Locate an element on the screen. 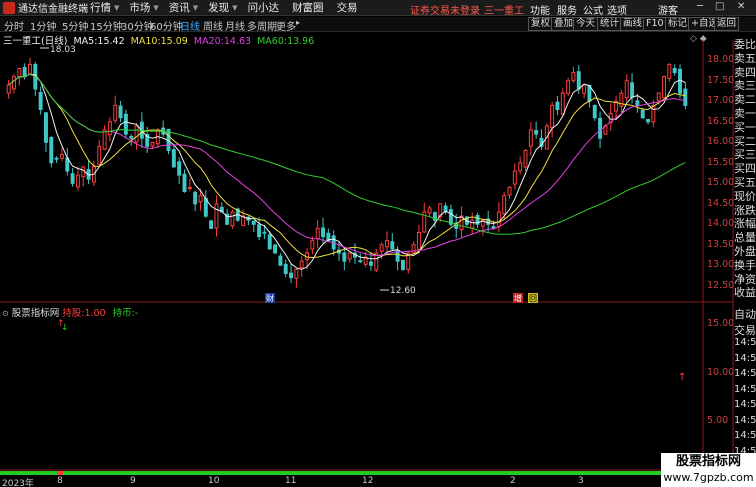  sell-signal-icon: ↓ is located at coordinates (65, 328).